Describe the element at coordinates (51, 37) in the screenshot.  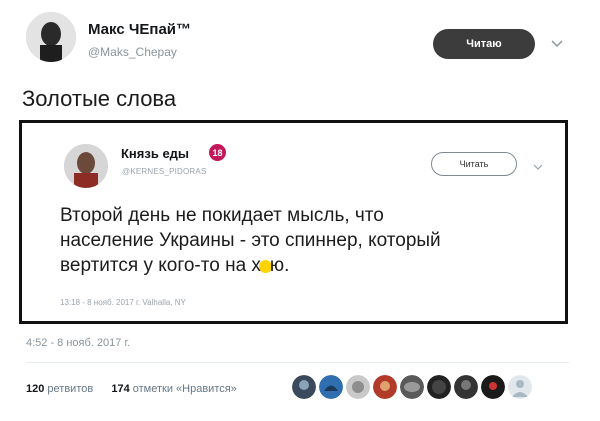
I see `avatar` at that location.